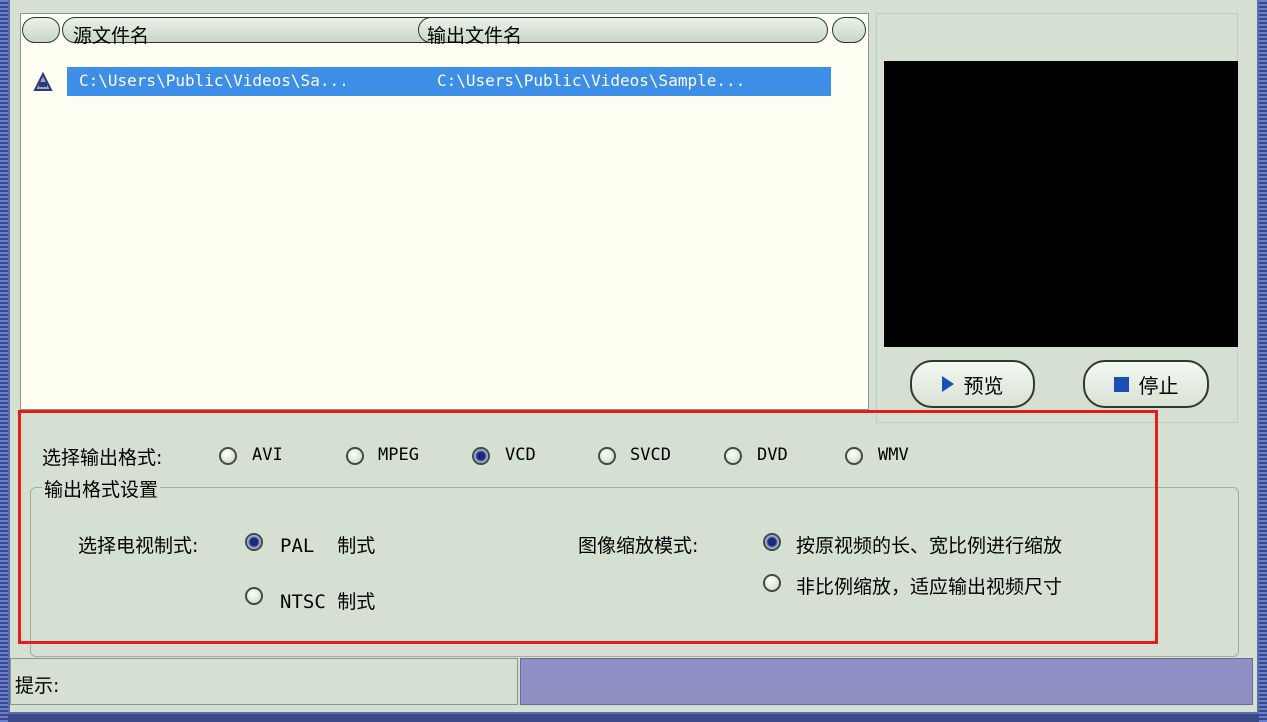 The height and width of the screenshot is (722, 1267). Describe the element at coordinates (111, 36) in the screenshot. I see `column-header-source-label: 源文件名` at that location.